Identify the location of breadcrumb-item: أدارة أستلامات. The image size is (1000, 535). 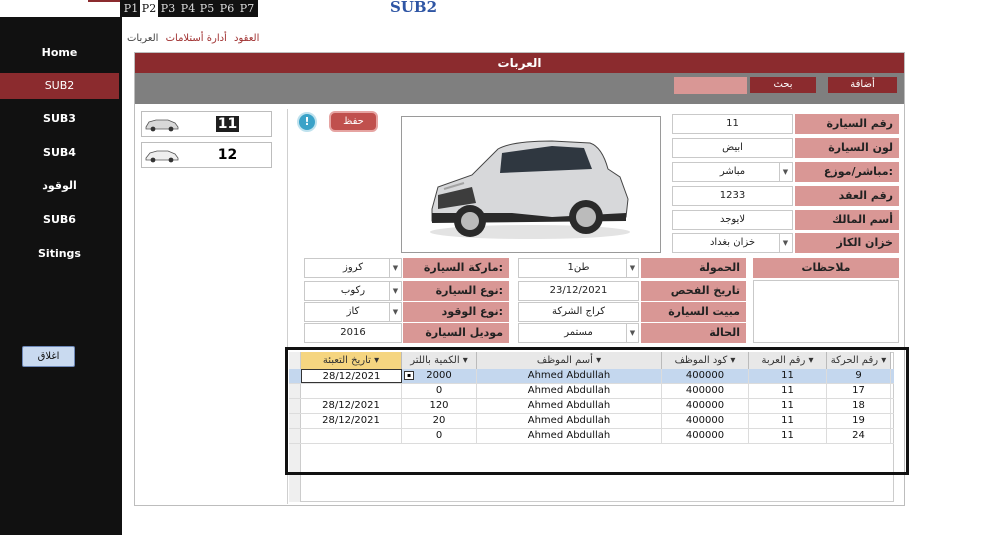
(196, 38).